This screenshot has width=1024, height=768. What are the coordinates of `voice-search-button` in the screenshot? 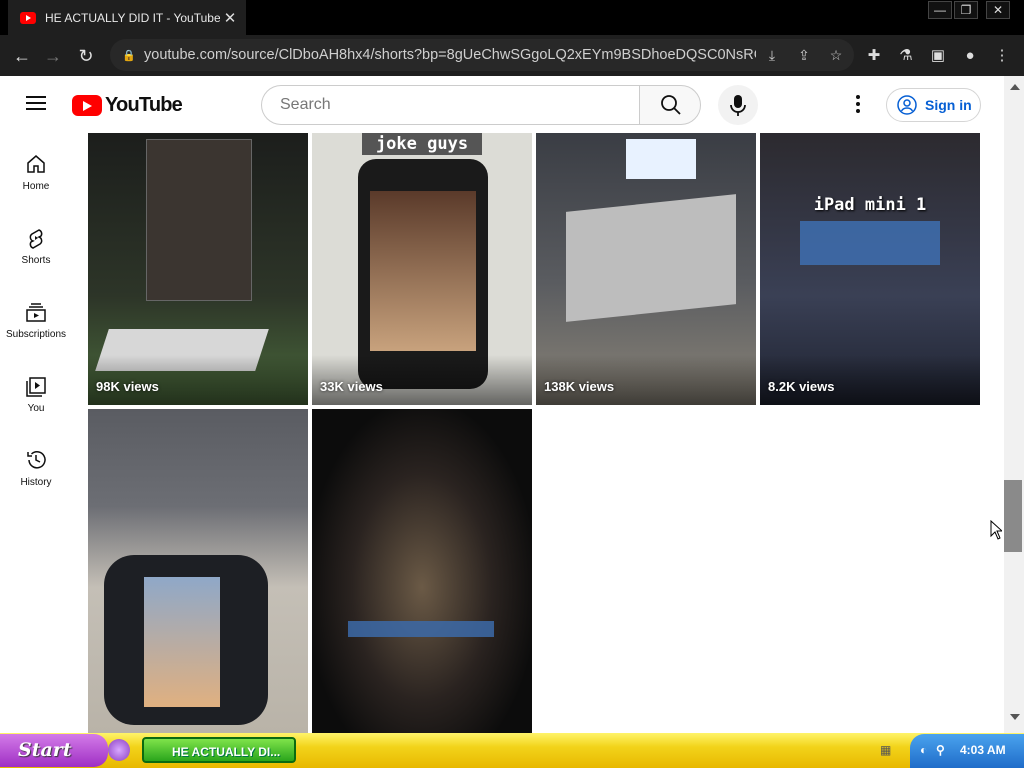 It's located at (738, 105).